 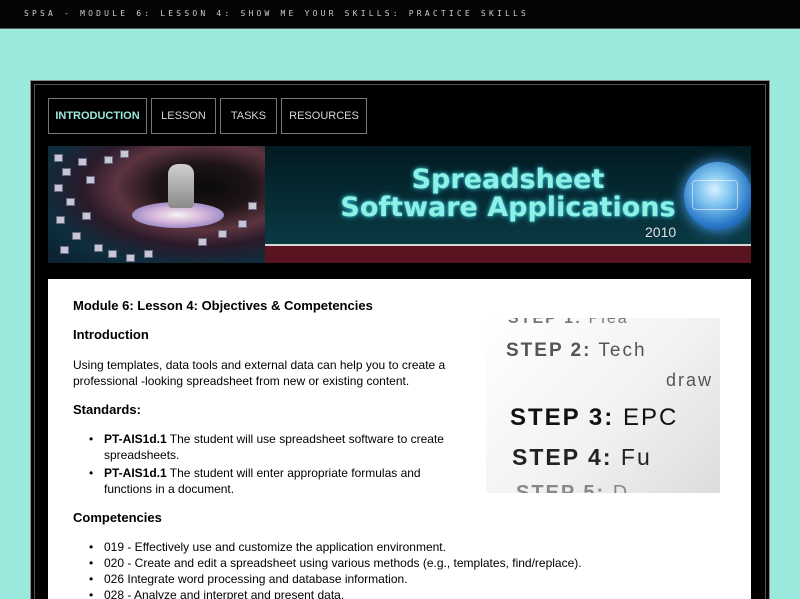 What do you see at coordinates (324, 116) in the screenshot?
I see `tab-resources: RESOURCES` at bounding box center [324, 116].